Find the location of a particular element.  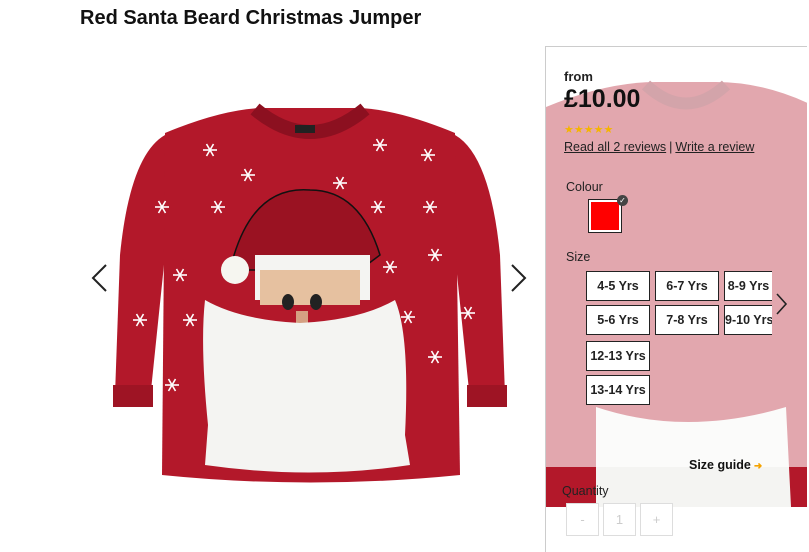

price: £10.00 is located at coordinates (602, 99).